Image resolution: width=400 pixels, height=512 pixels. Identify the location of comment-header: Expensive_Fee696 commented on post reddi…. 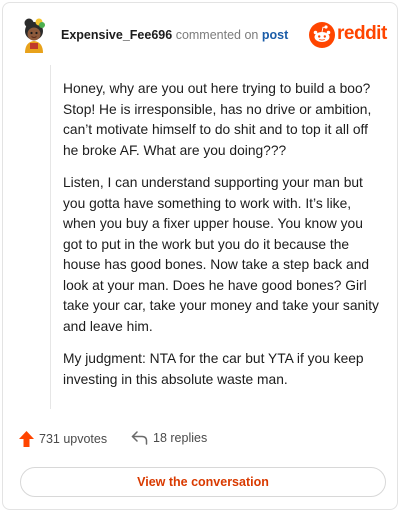
(200, 36).